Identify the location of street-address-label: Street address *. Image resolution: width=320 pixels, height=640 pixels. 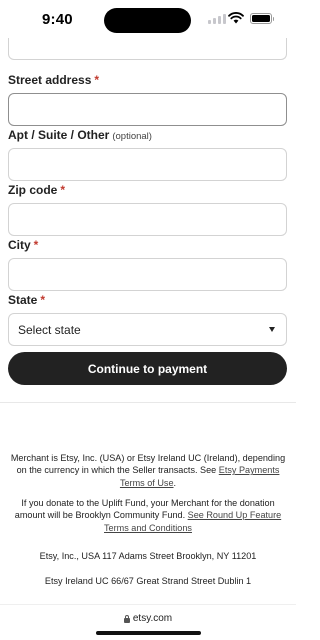
(147, 80).